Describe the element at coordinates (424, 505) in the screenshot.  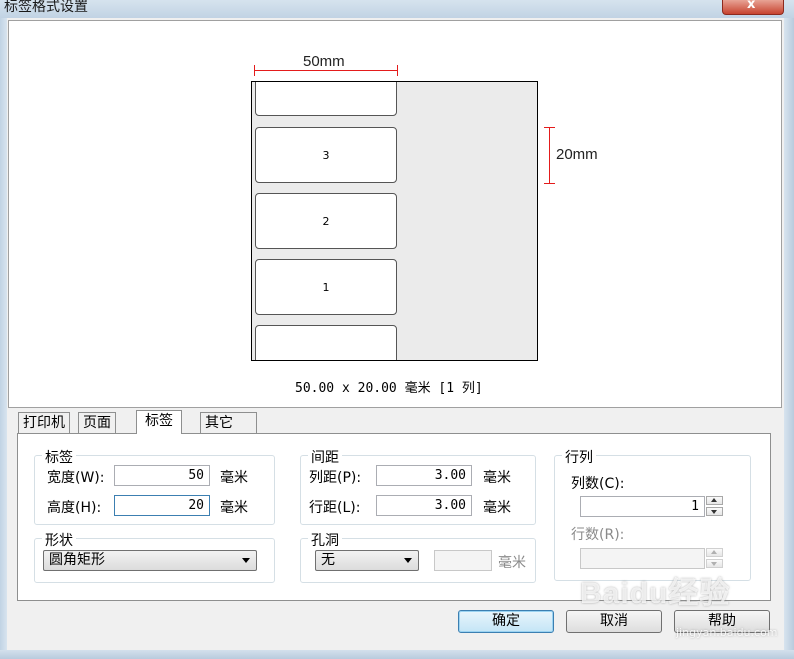
I see `row-spacing-input: 3.00` at that location.